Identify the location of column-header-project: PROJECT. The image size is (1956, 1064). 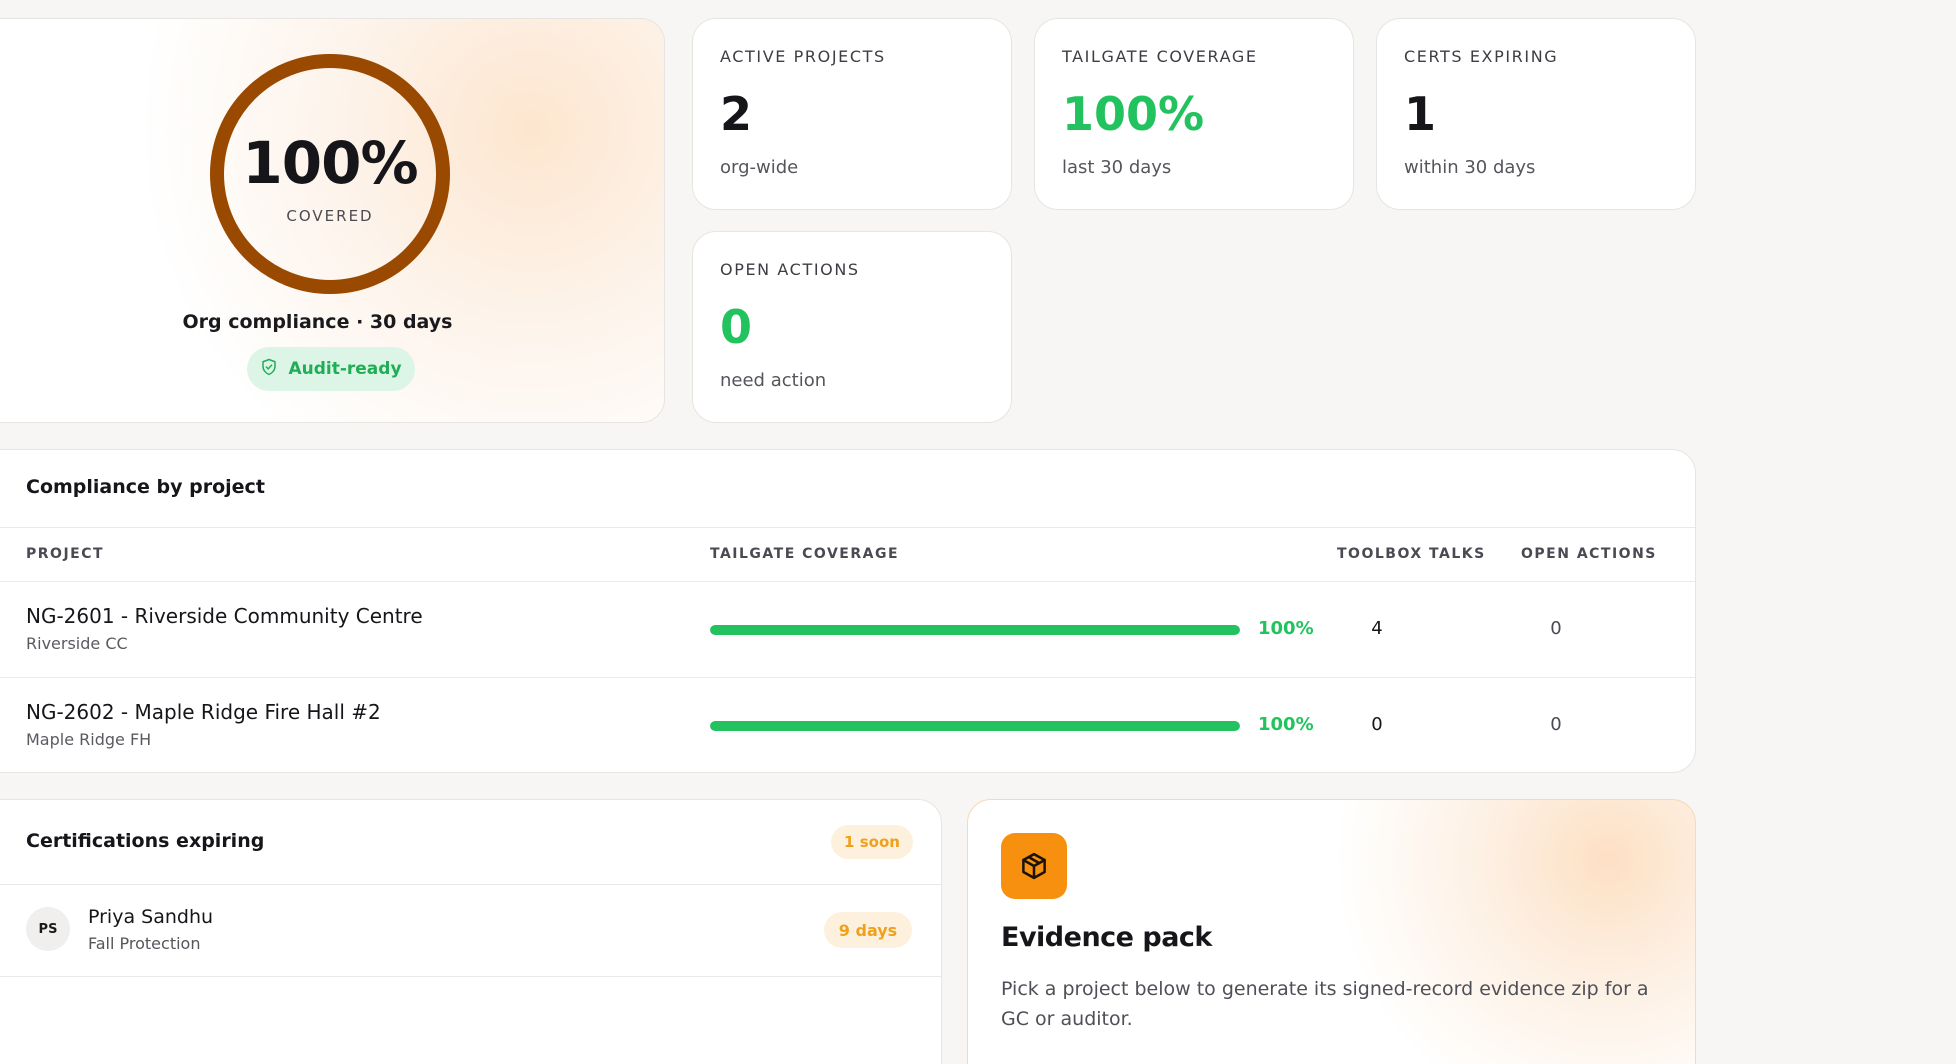
(65, 554).